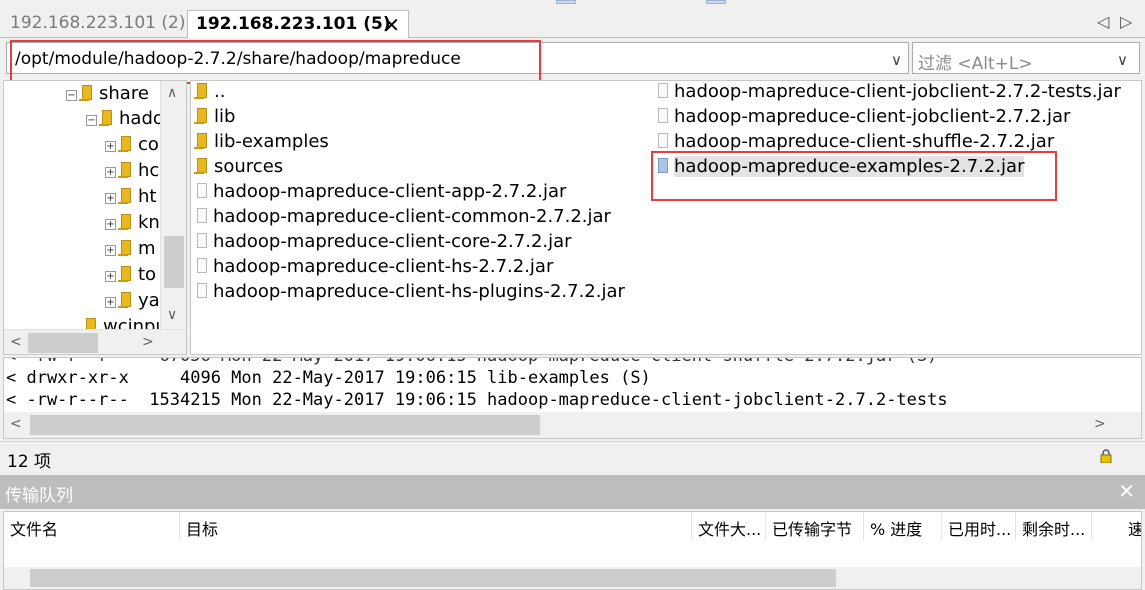 The height and width of the screenshot is (590, 1145). I want to click on lock-icon, so click(1106, 456).